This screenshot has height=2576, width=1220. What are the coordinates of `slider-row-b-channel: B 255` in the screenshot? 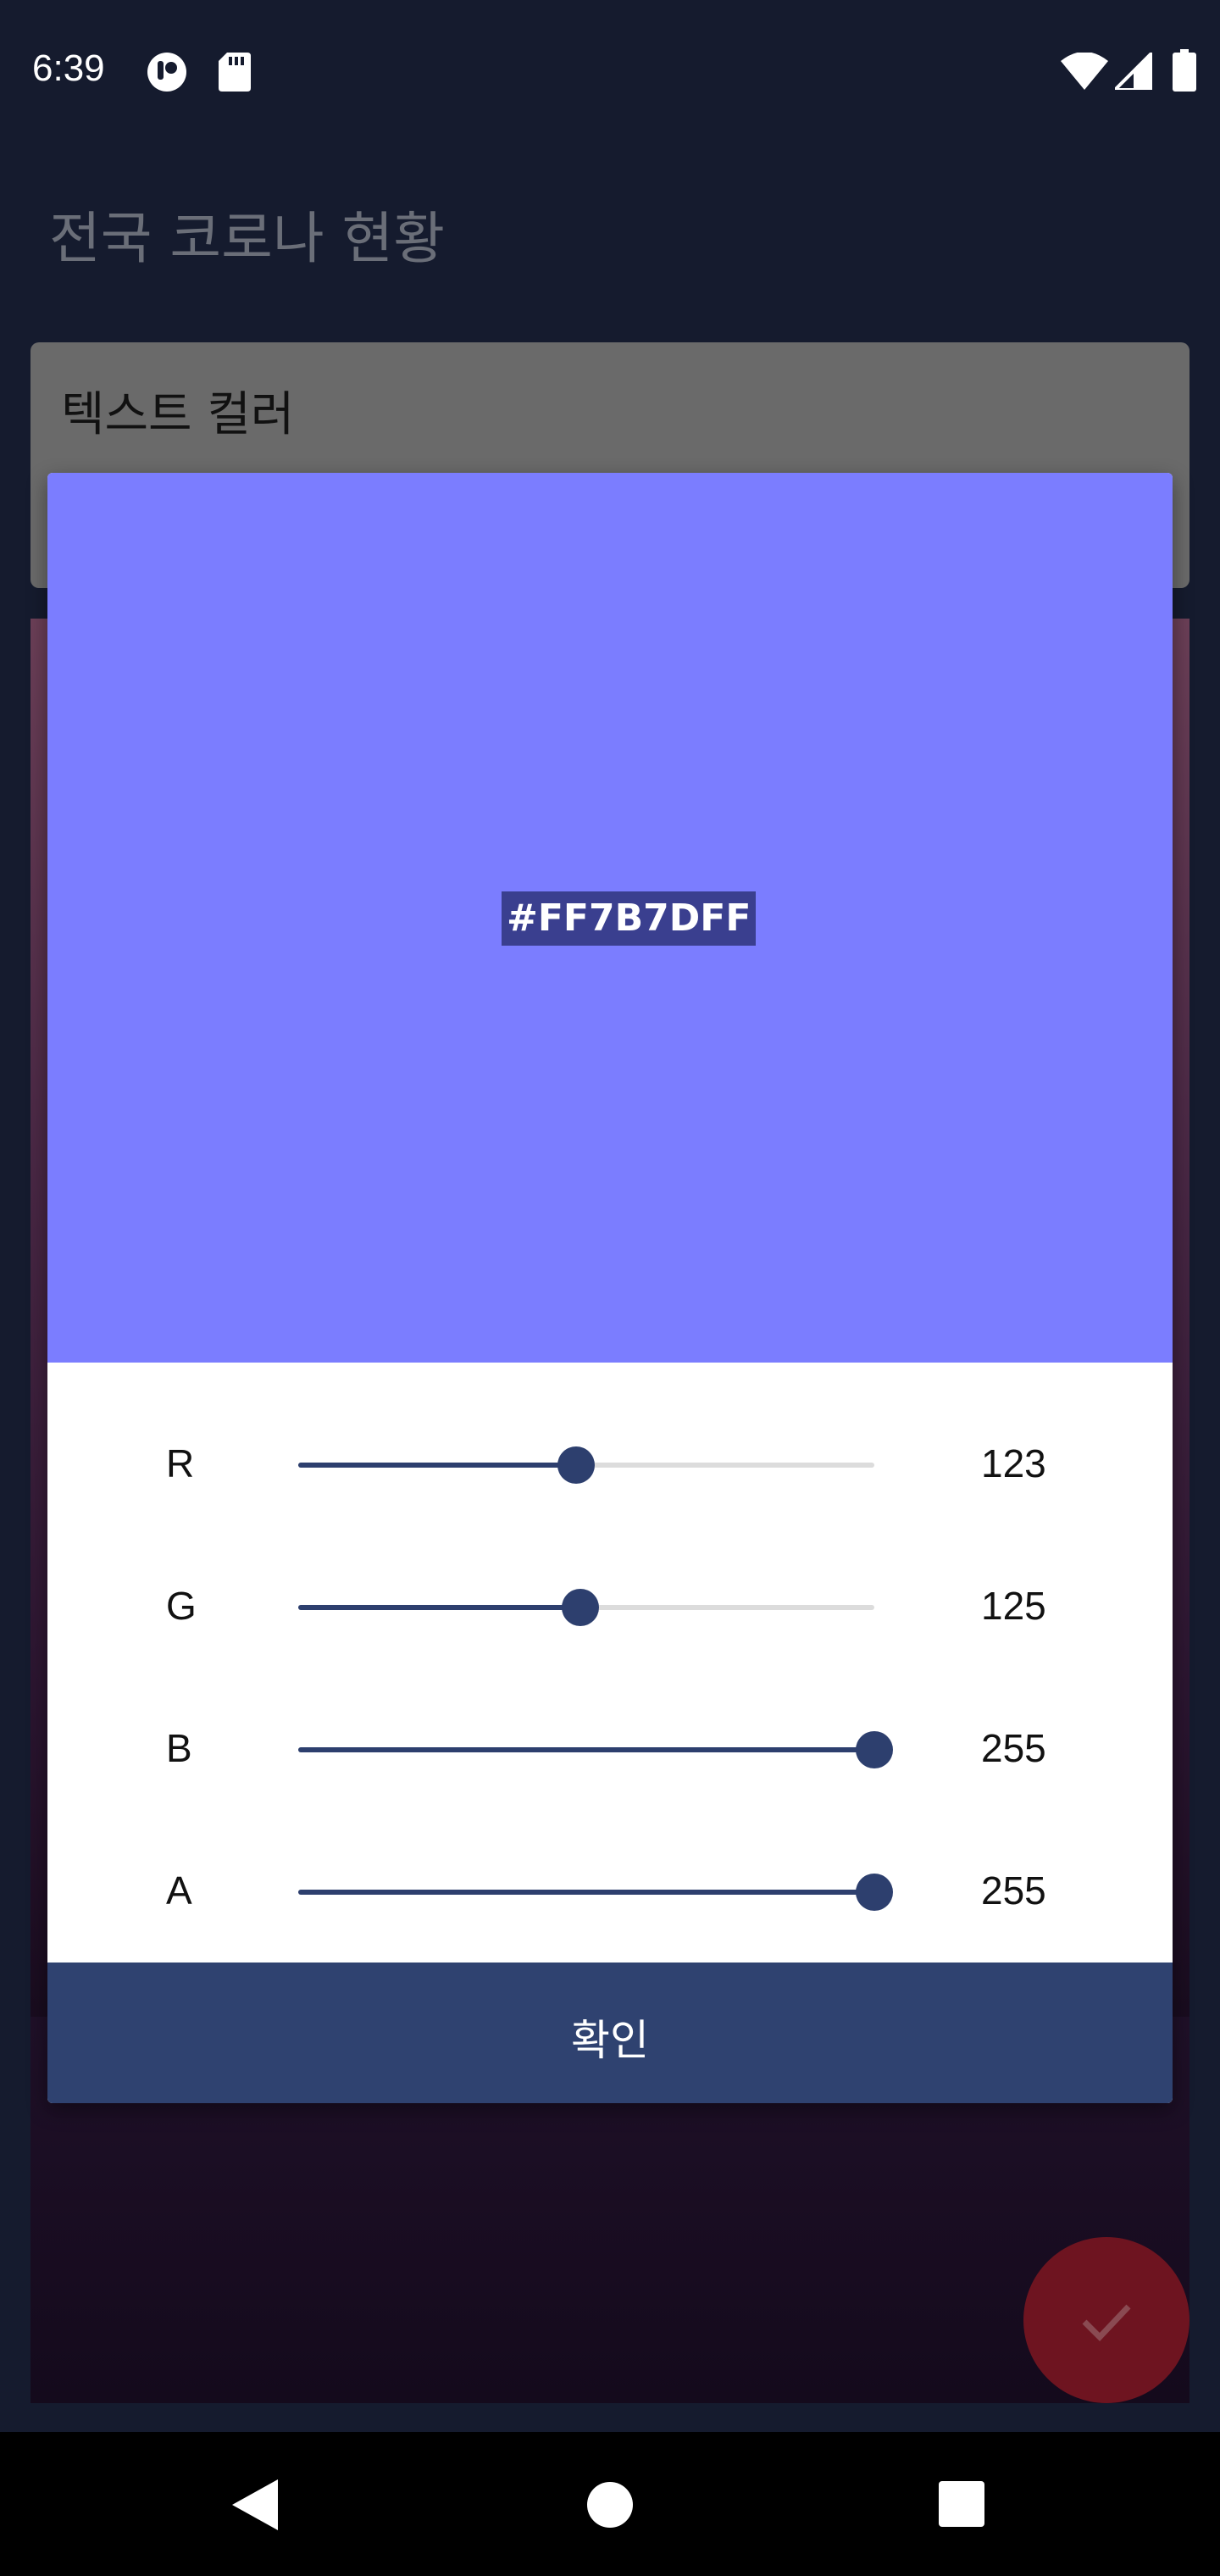 It's located at (610, 1751).